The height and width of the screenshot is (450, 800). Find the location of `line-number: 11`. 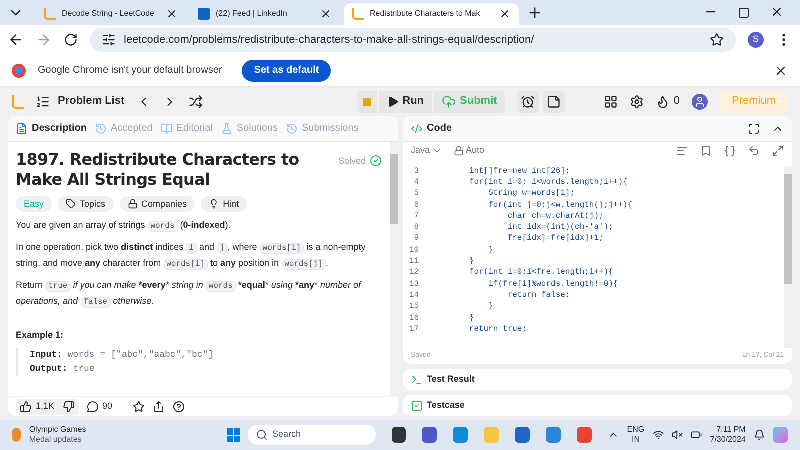

line-number: 11 is located at coordinates (414, 262).